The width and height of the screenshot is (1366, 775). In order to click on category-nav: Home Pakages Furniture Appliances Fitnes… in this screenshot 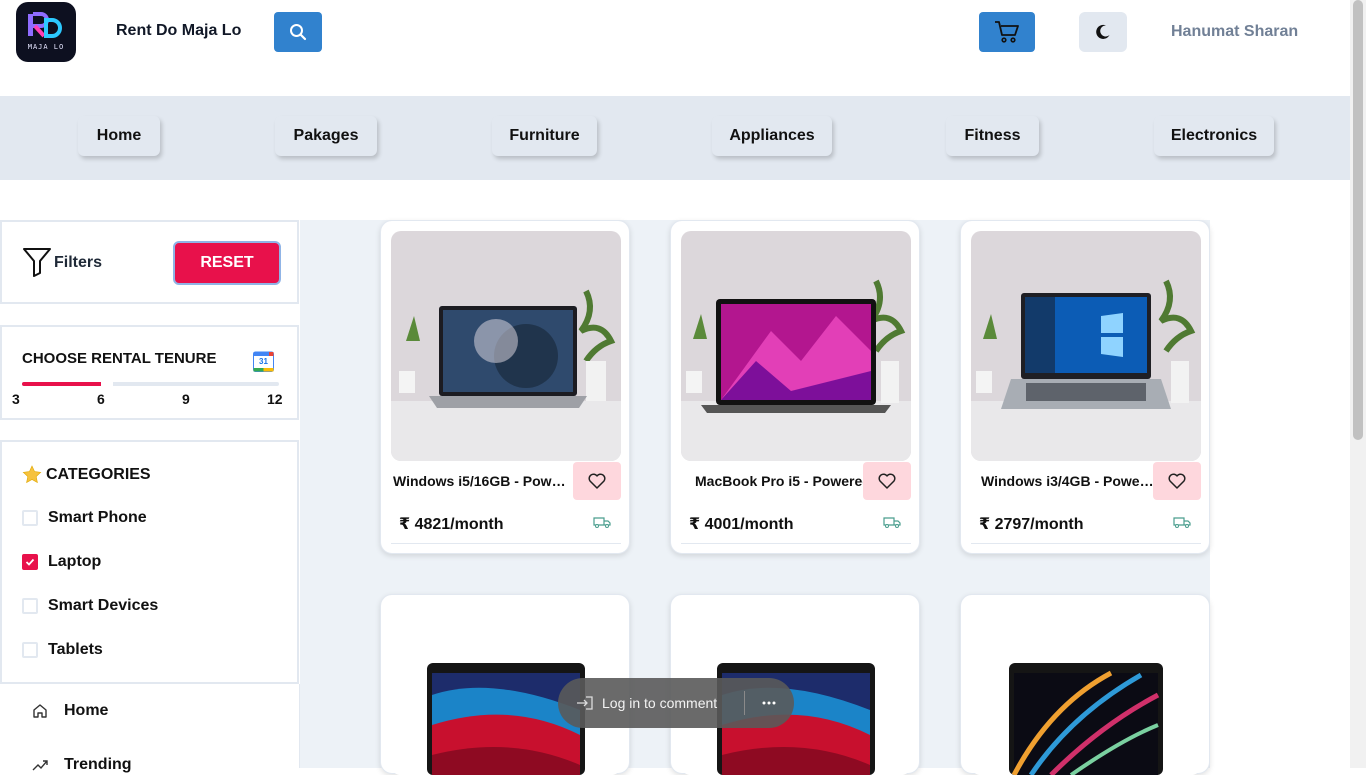, I will do `click(675, 138)`.